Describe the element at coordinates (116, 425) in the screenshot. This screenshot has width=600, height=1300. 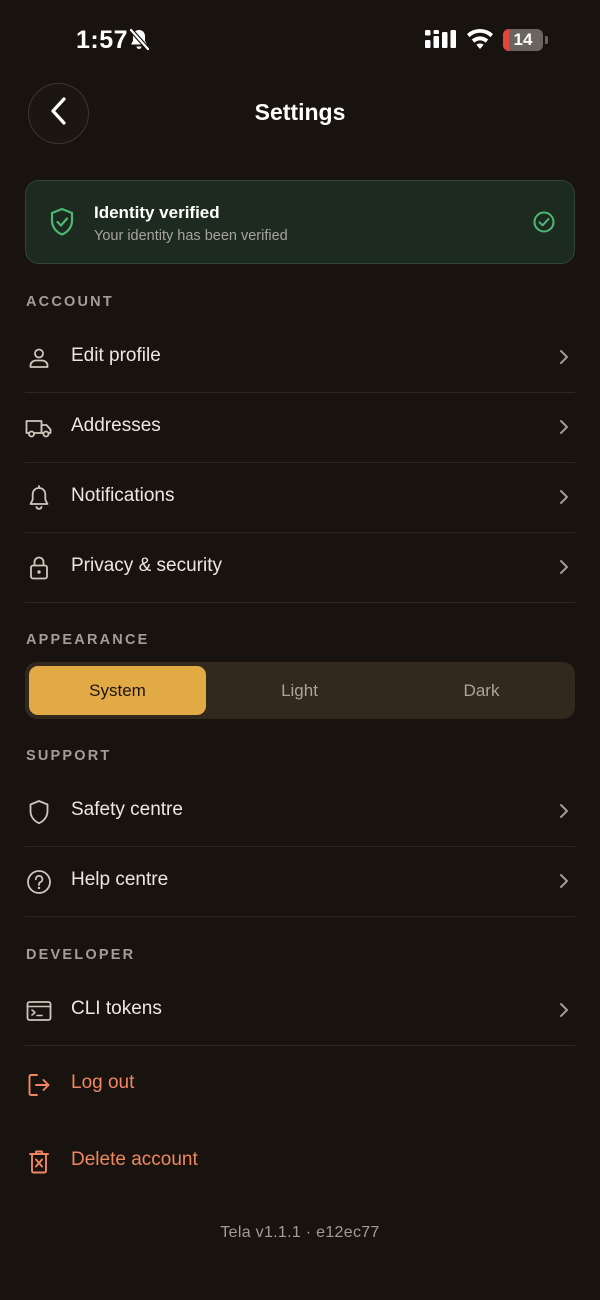
I see `row-label: Addresses` at that location.